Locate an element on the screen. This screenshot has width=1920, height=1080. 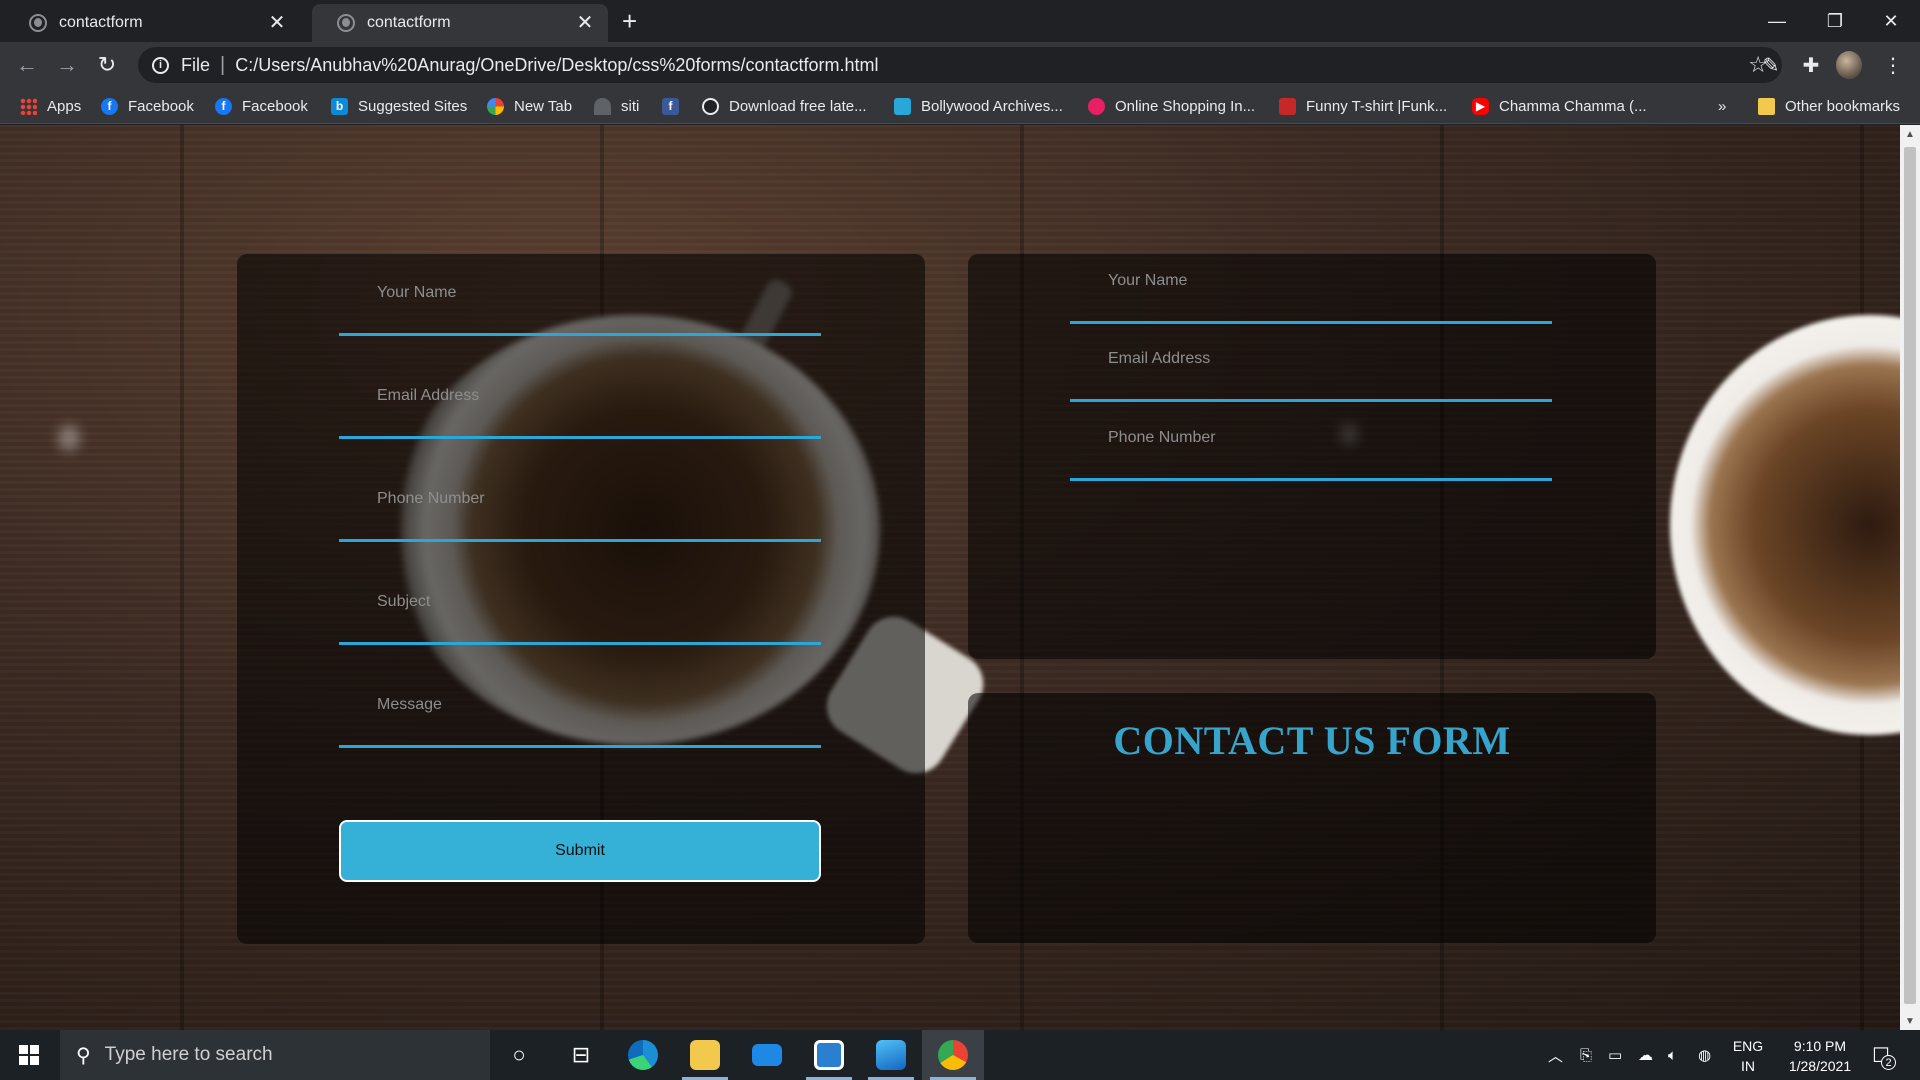
avatar is located at coordinates (1849, 65).